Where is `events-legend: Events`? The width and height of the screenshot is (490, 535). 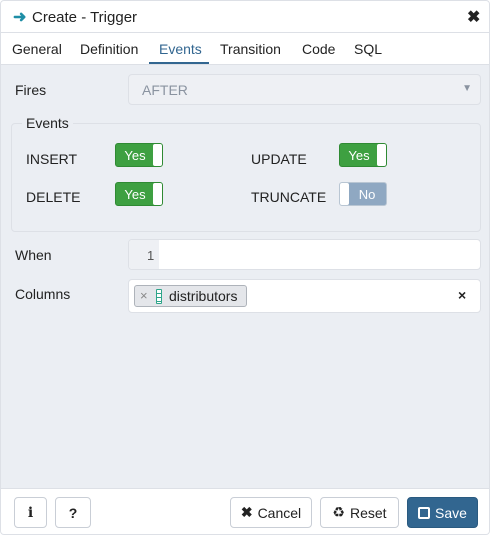
events-legend: Events is located at coordinates (47, 123).